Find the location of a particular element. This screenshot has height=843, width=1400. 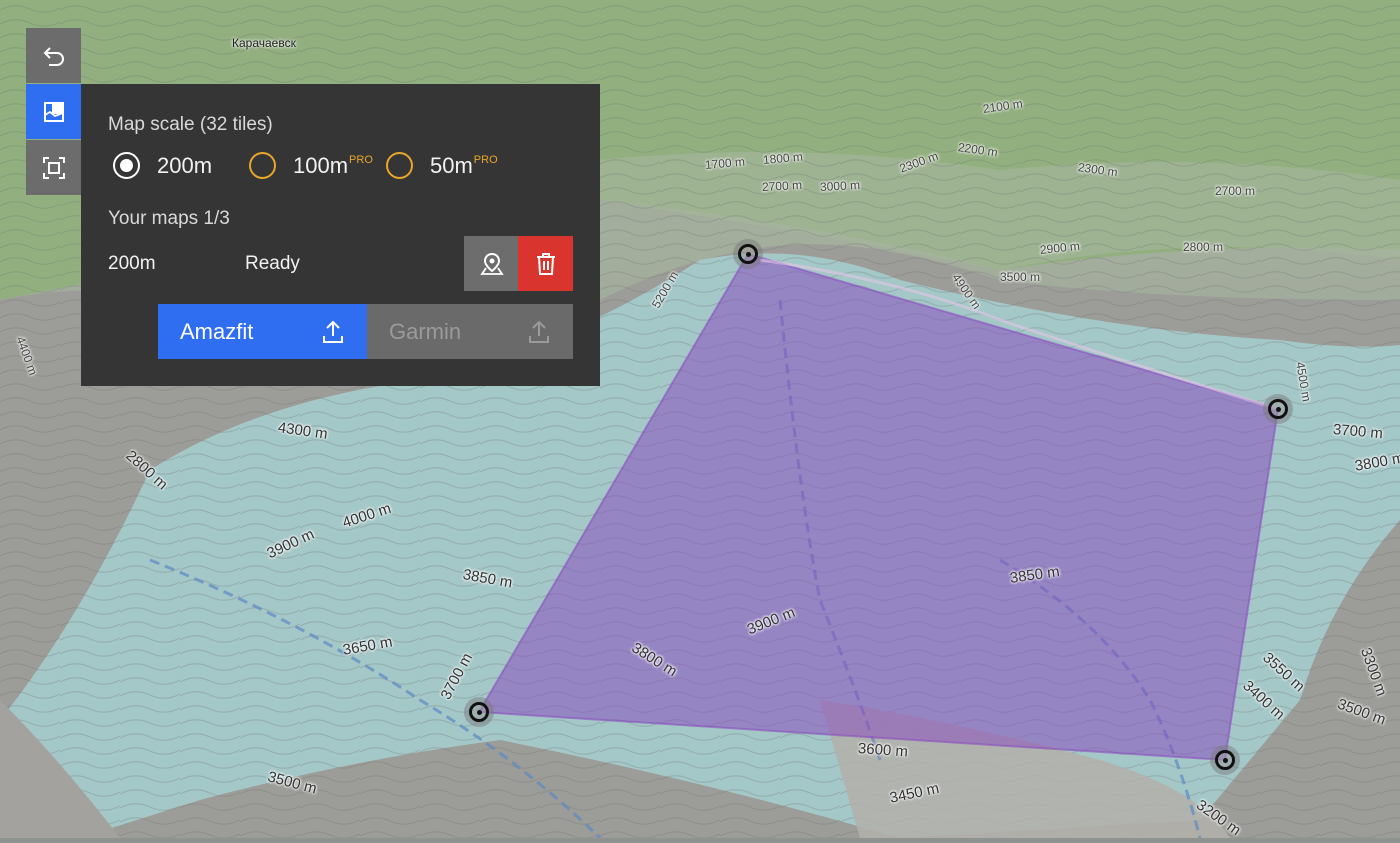

trash-icon is located at coordinates (545, 263).